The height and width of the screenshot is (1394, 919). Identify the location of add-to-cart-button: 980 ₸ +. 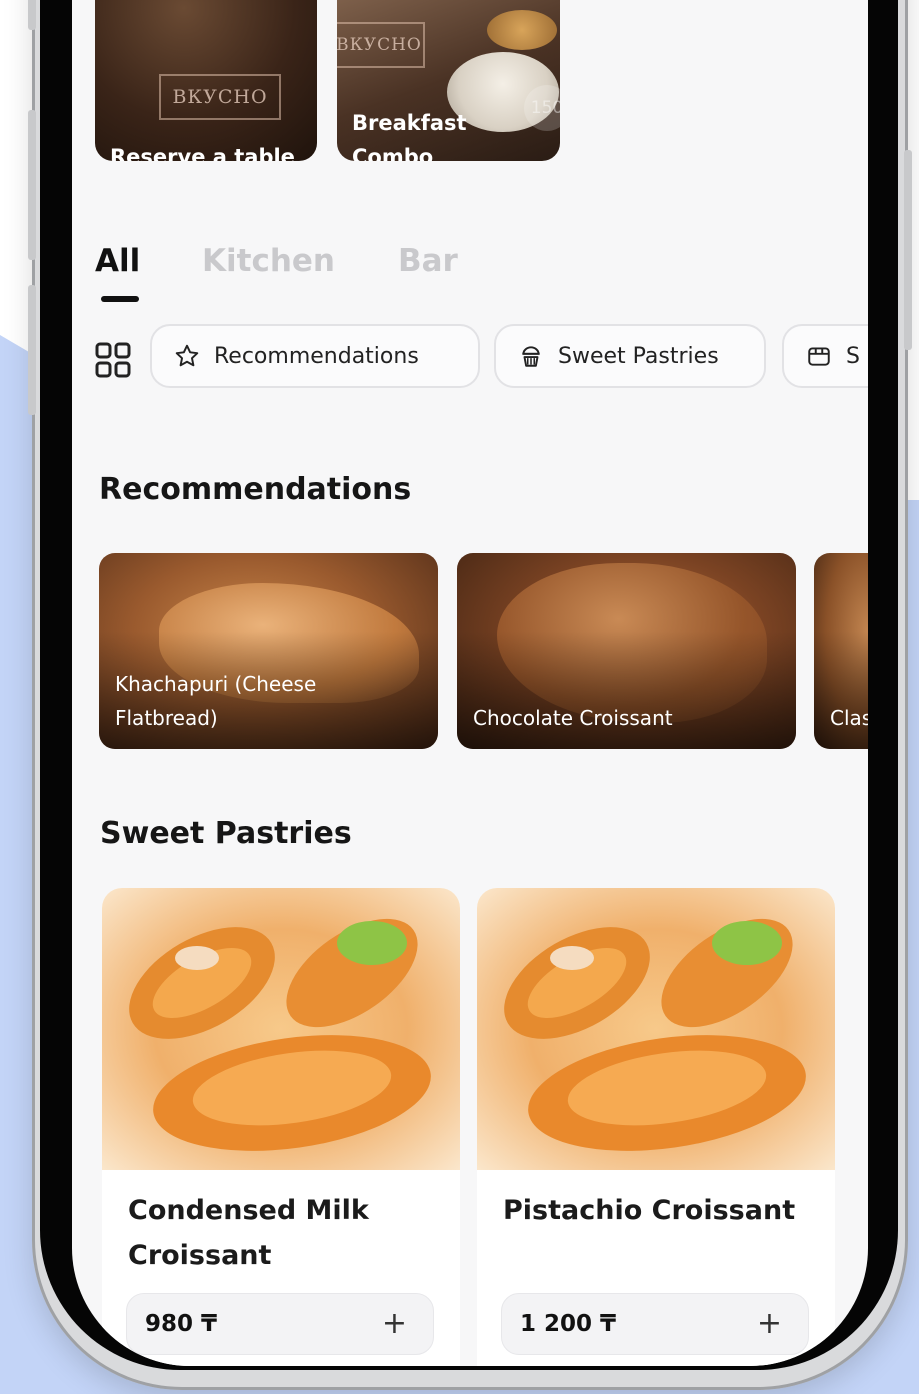
(280, 1324).